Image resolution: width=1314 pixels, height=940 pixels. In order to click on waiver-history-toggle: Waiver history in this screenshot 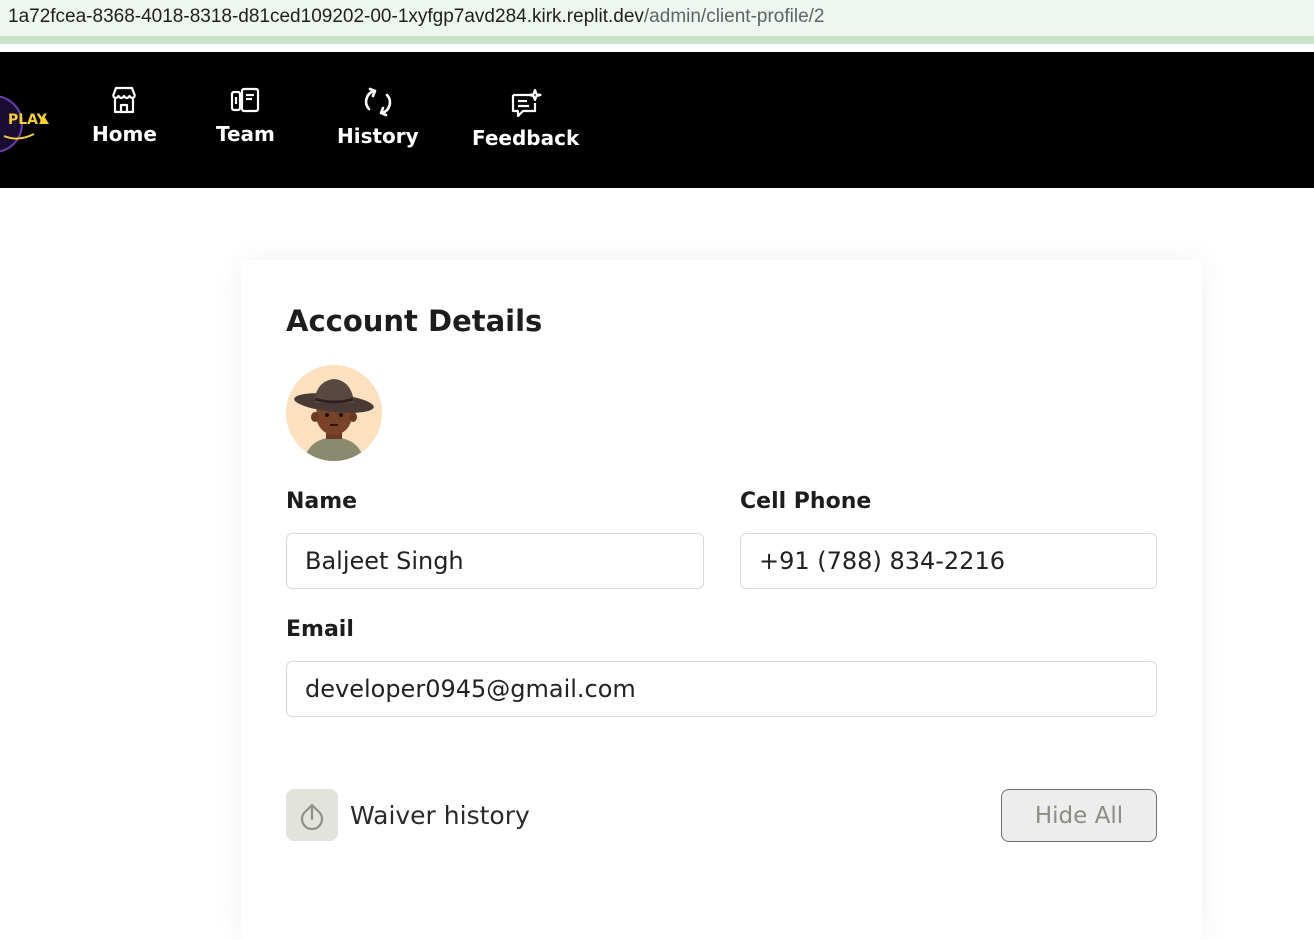, I will do `click(408, 815)`.